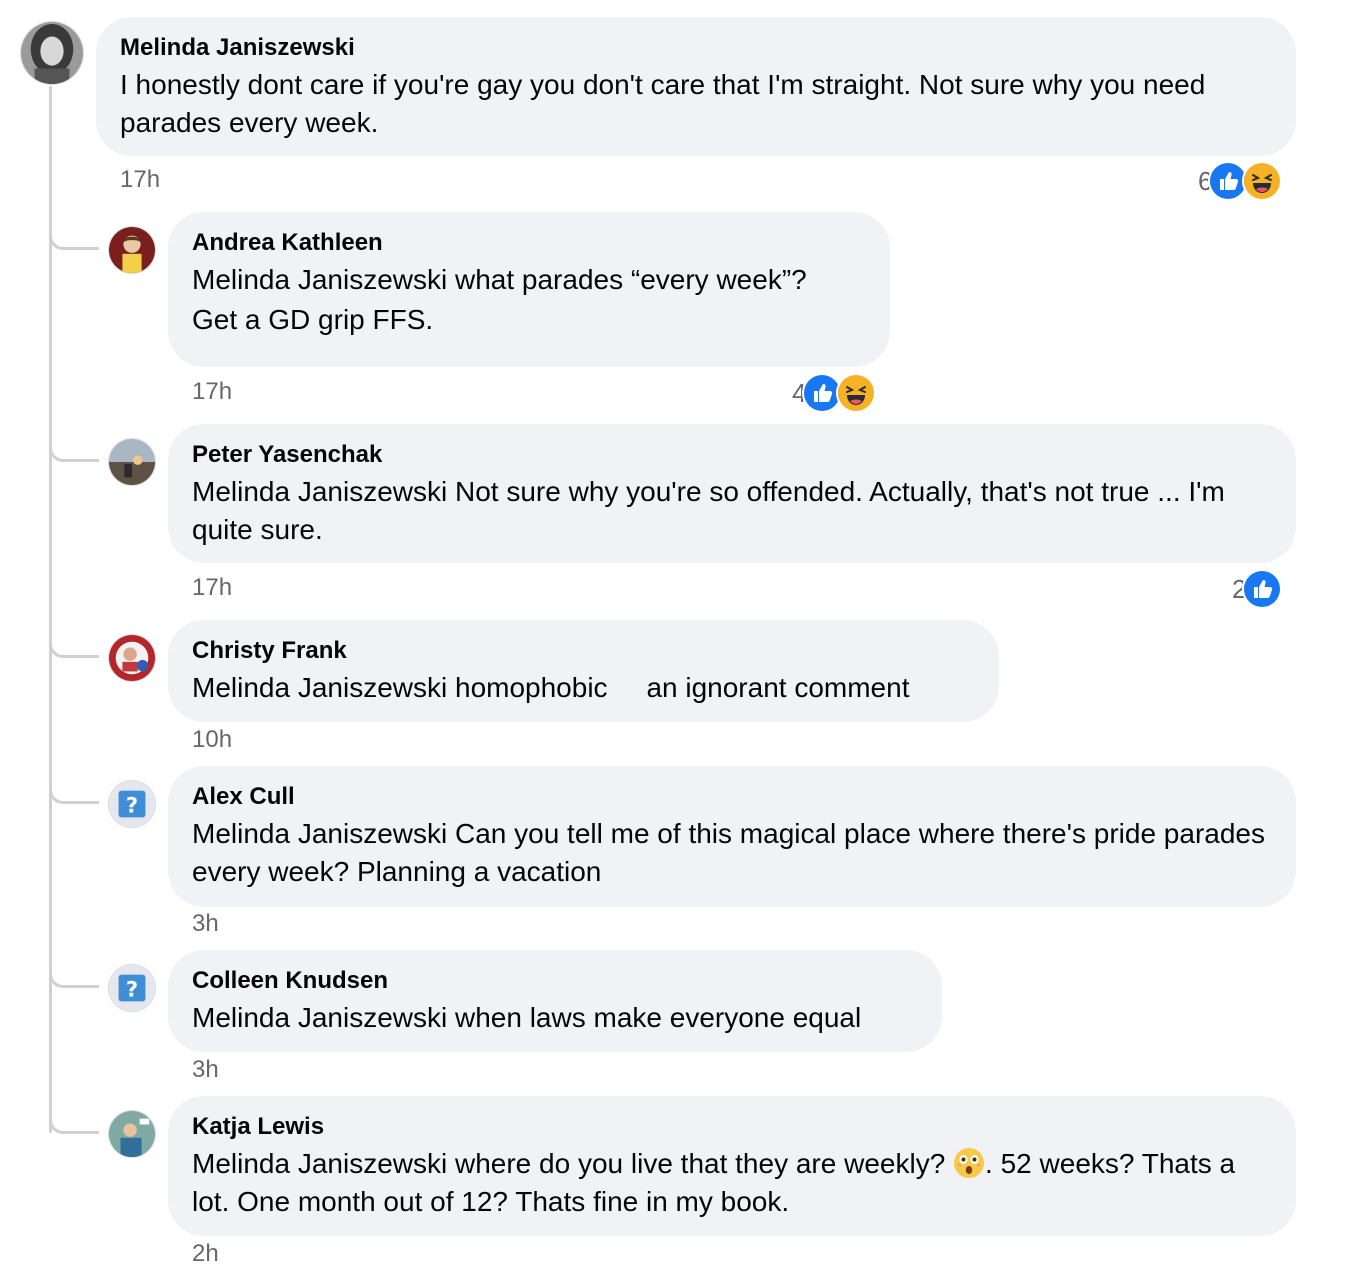 This screenshot has width=1354, height=1278. What do you see at coordinates (205, 1254) in the screenshot?
I see `comment-timestamp: 2h` at bounding box center [205, 1254].